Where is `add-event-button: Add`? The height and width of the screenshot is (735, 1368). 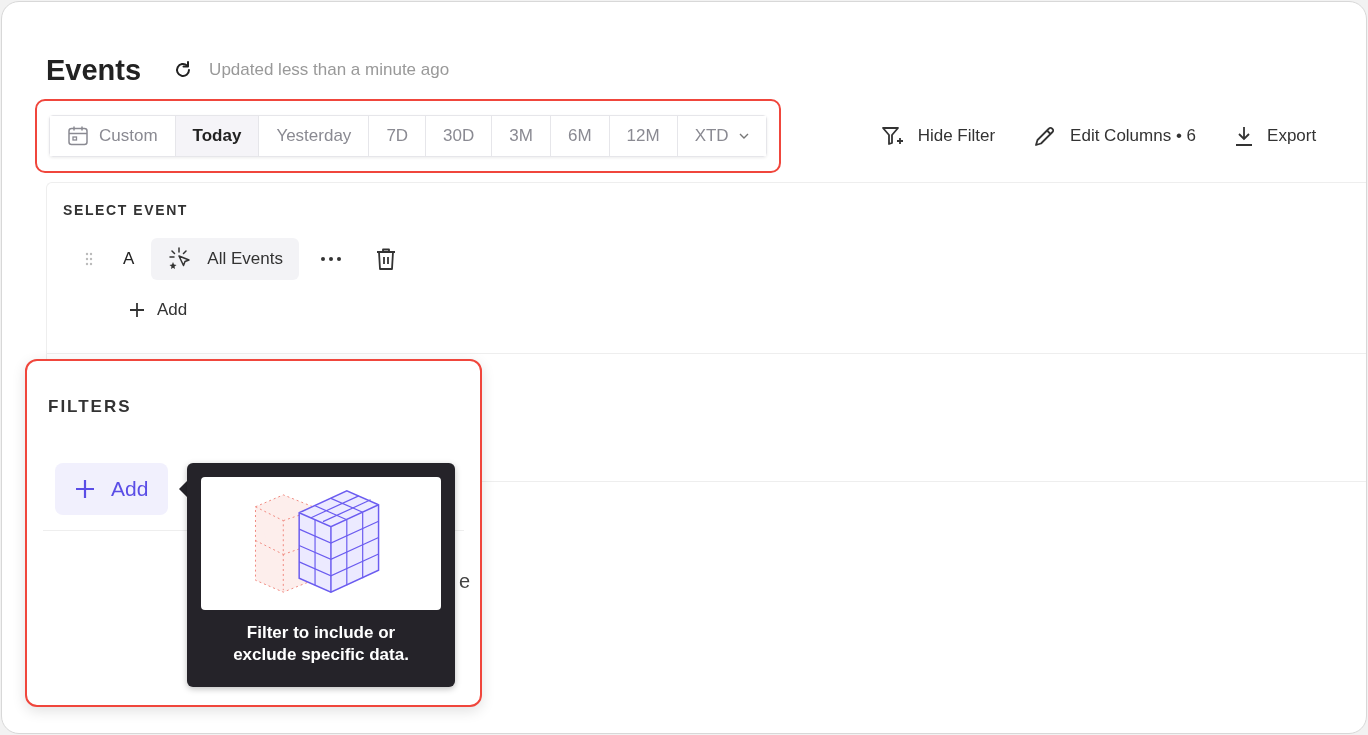 add-event-button: Add is located at coordinates (158, 310).